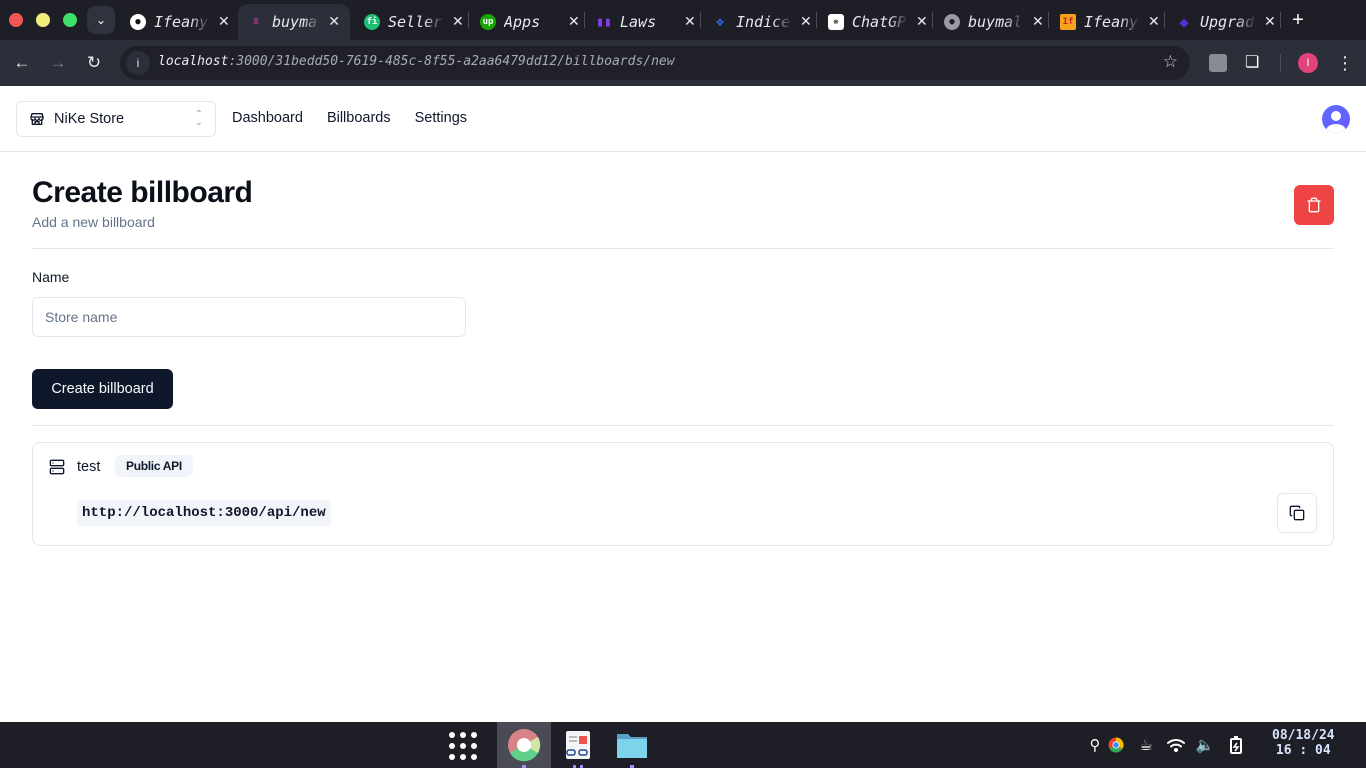  I want to click on browser-tab: If Ifeanyi ✕, so click(1110, 22).